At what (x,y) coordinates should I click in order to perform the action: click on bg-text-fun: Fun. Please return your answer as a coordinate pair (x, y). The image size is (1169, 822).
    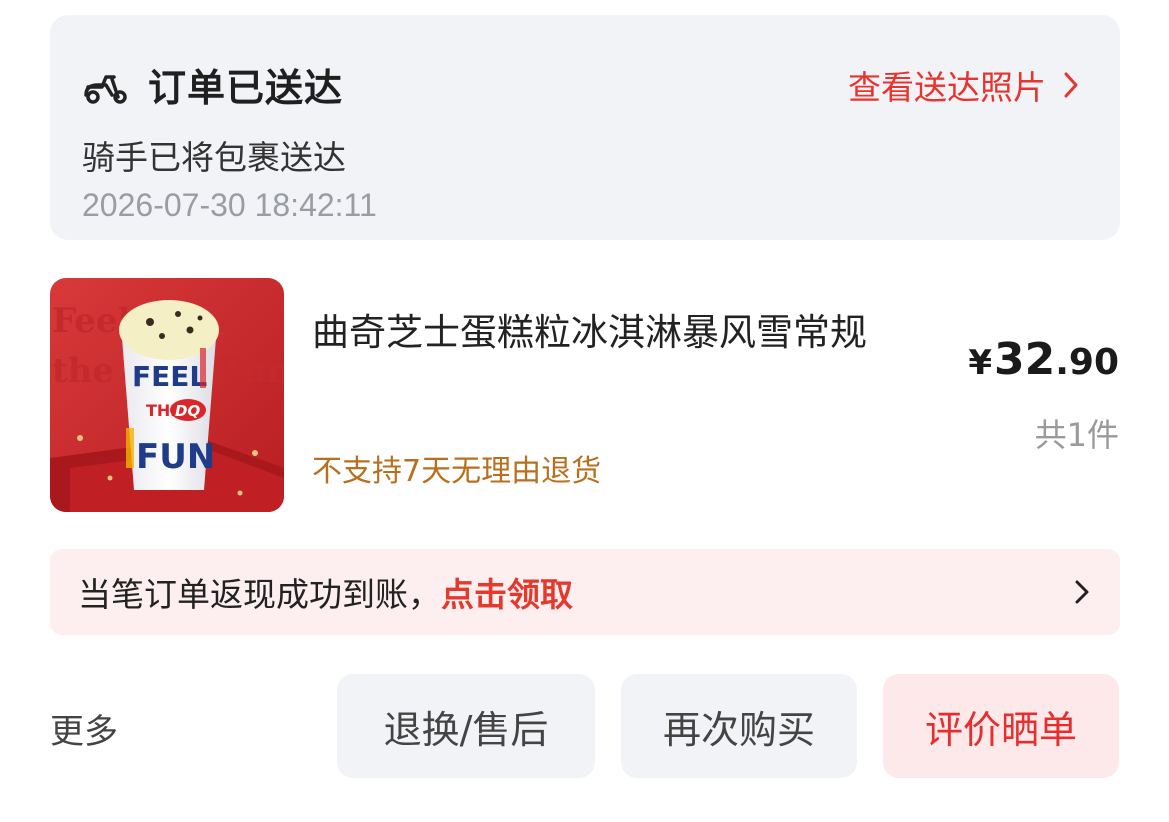
    Looking at the image, I should click on (251, 371).